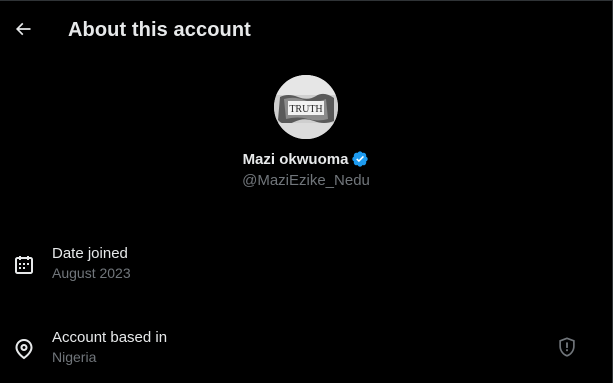 This screenshot has width=613, height=383. What do you see at coordinates (24, 265) in the screenshot?
I see `calendar-icon` at bounding box center [24, 265].